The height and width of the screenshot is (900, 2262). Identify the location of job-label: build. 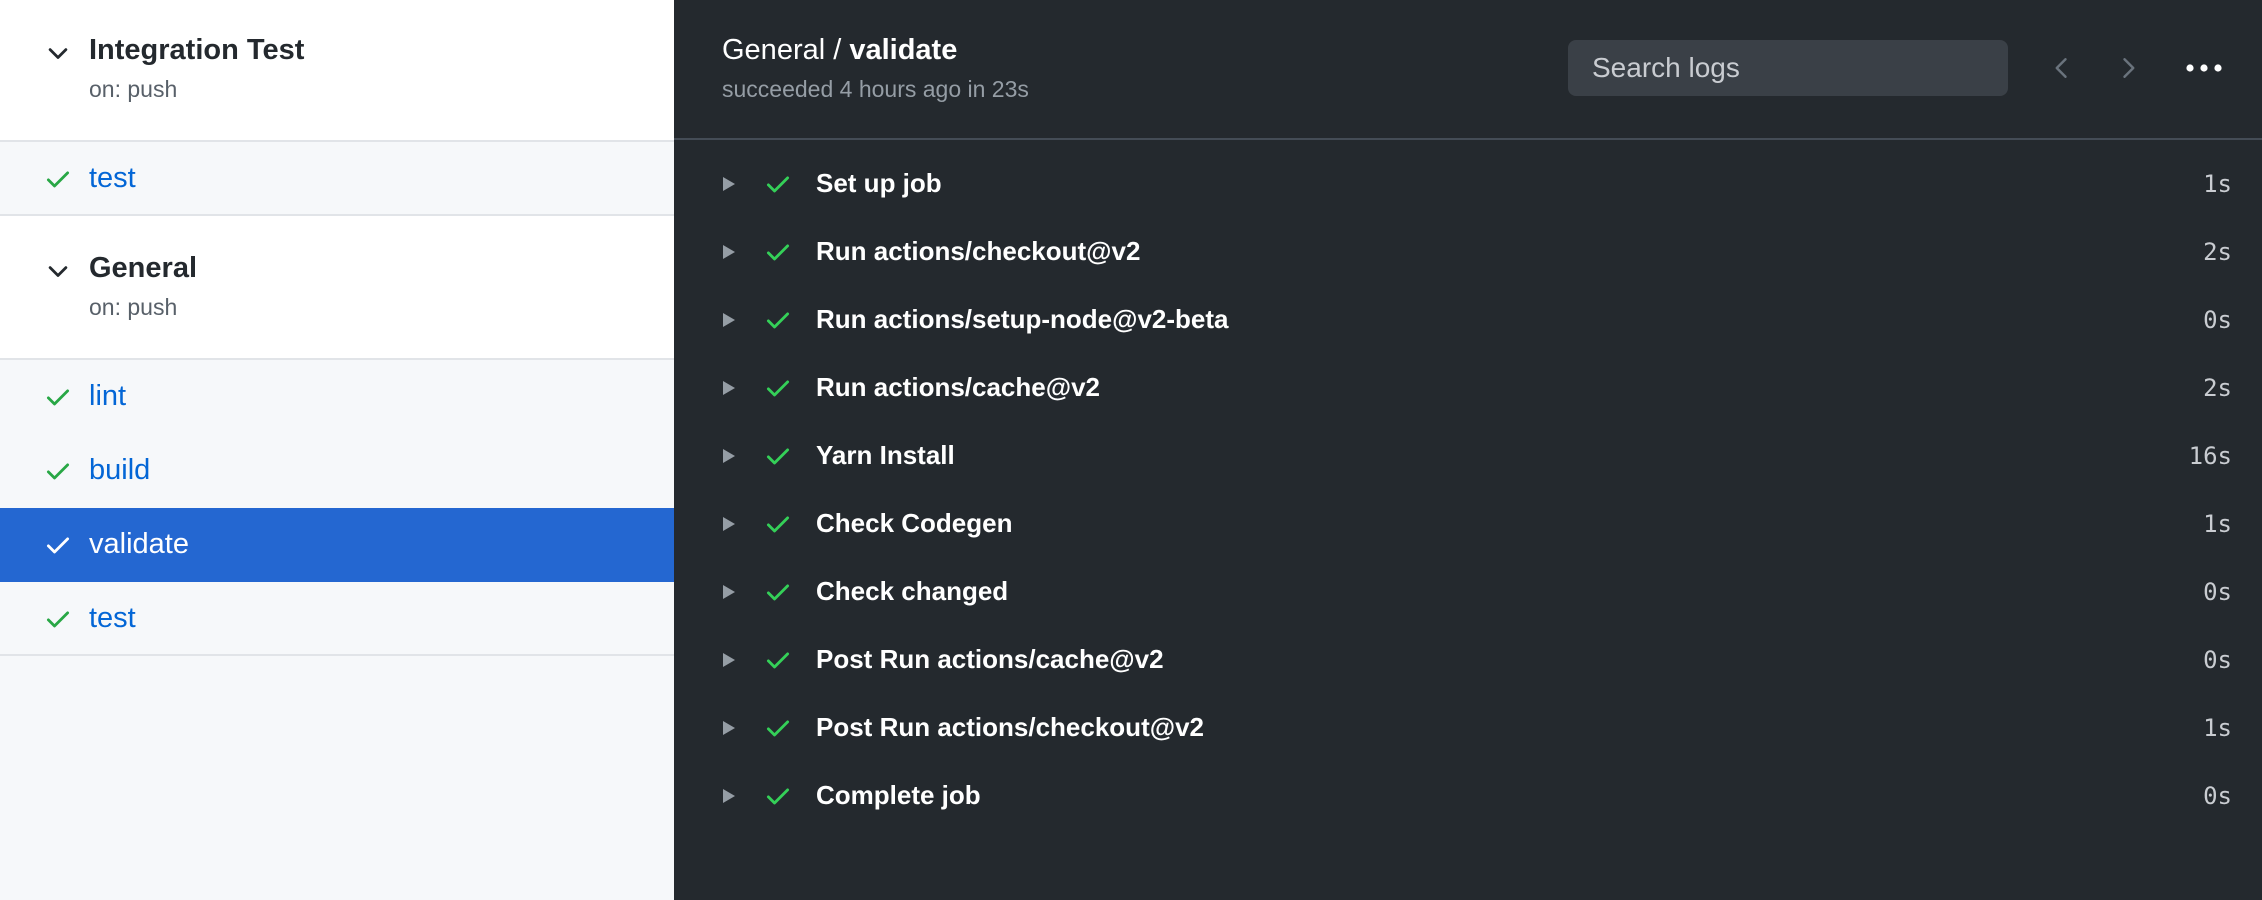
(120, 470).